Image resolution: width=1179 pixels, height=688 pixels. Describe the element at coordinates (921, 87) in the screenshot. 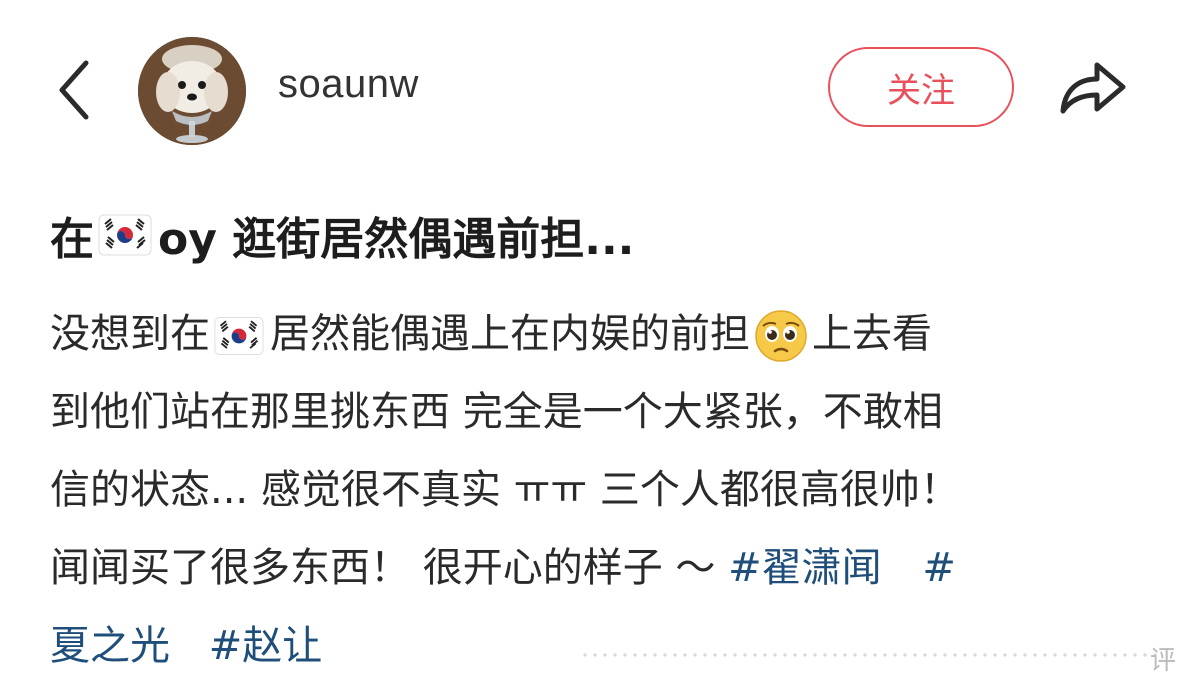

I see `follow-button: 关注` at that location.